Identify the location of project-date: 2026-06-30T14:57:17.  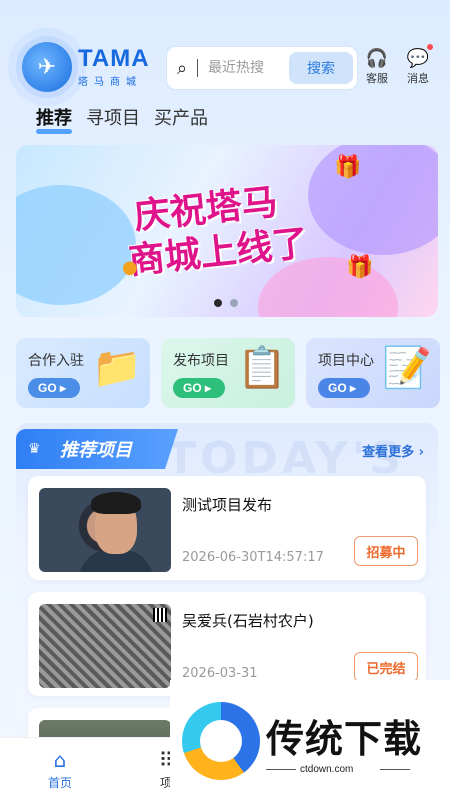
(253, 557).